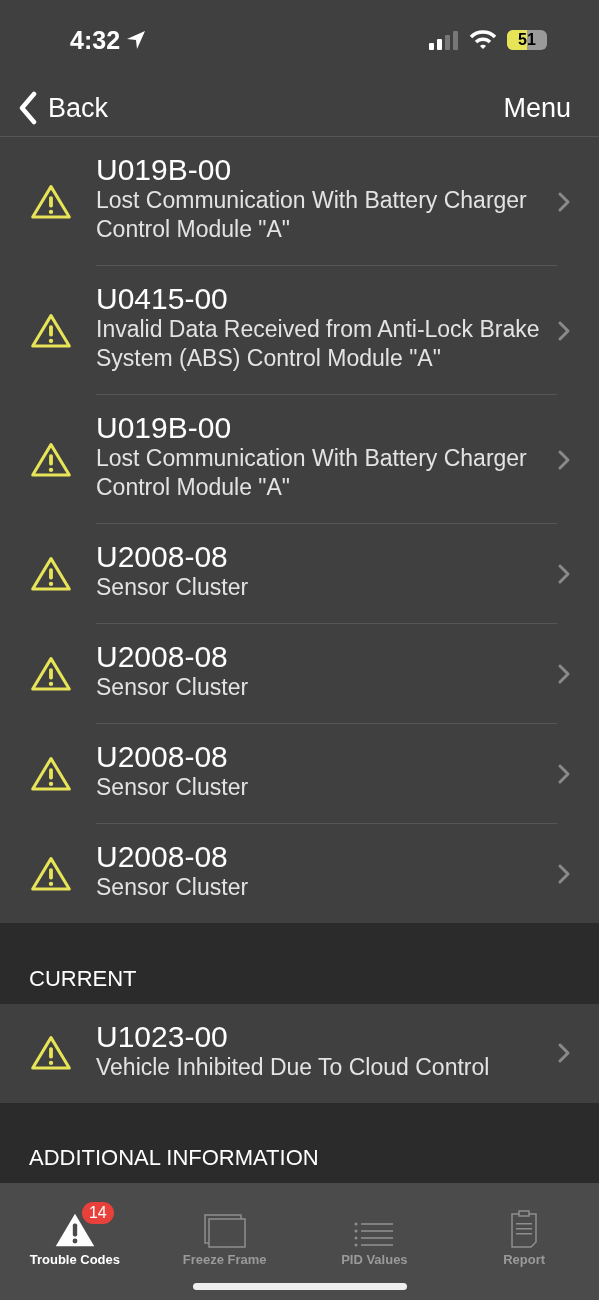  I want to click on menu-button: Menu, so click(537, 108).